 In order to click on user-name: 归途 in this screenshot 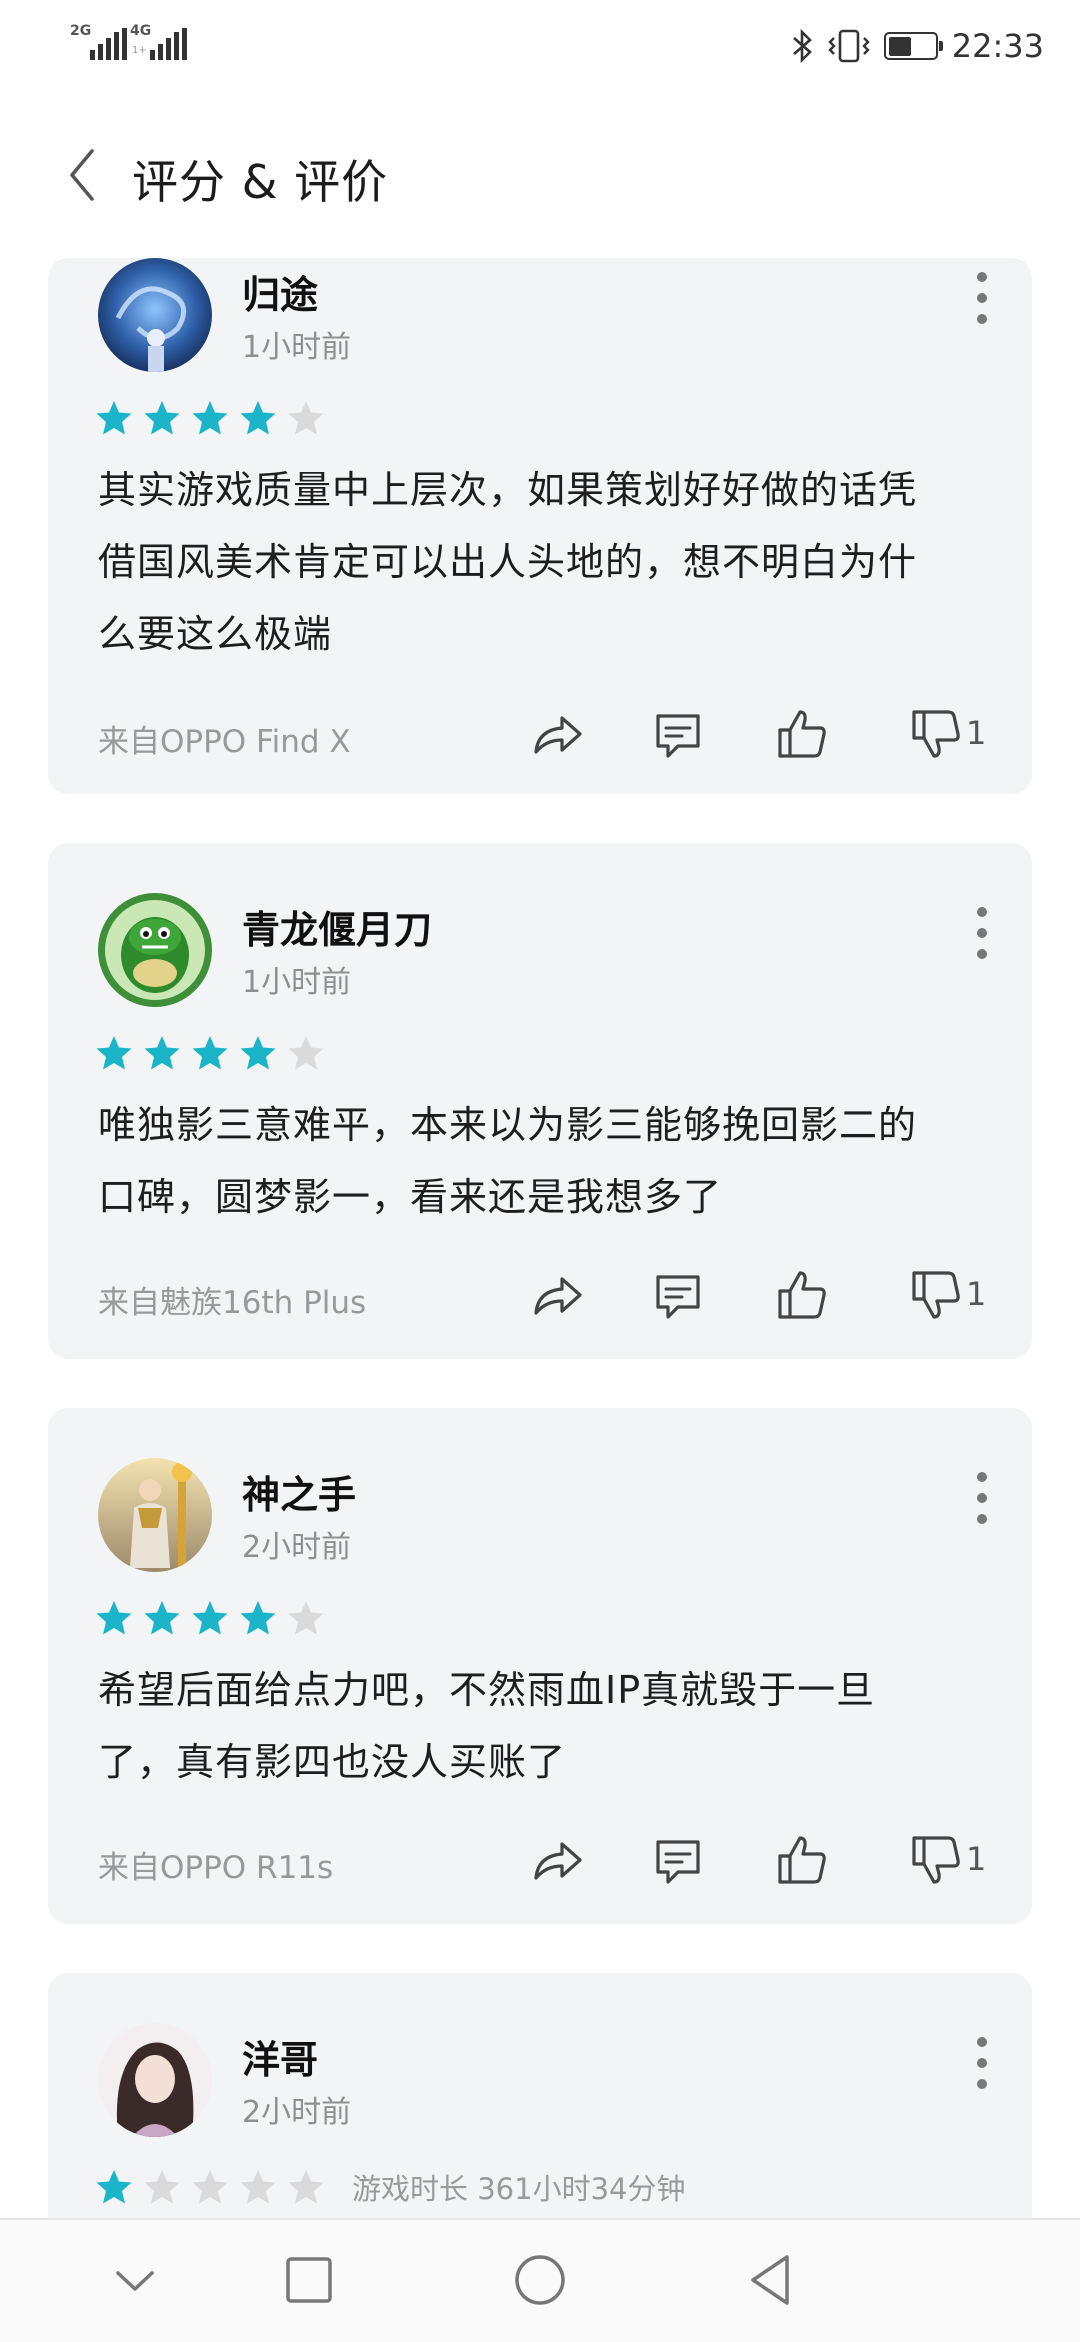, I will do `click(280, 291)`.